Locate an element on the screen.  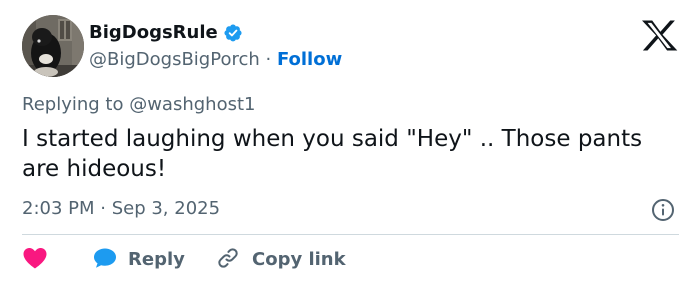
author-handle: @BigDogsBigPorch is located at coordinates (174, 59).